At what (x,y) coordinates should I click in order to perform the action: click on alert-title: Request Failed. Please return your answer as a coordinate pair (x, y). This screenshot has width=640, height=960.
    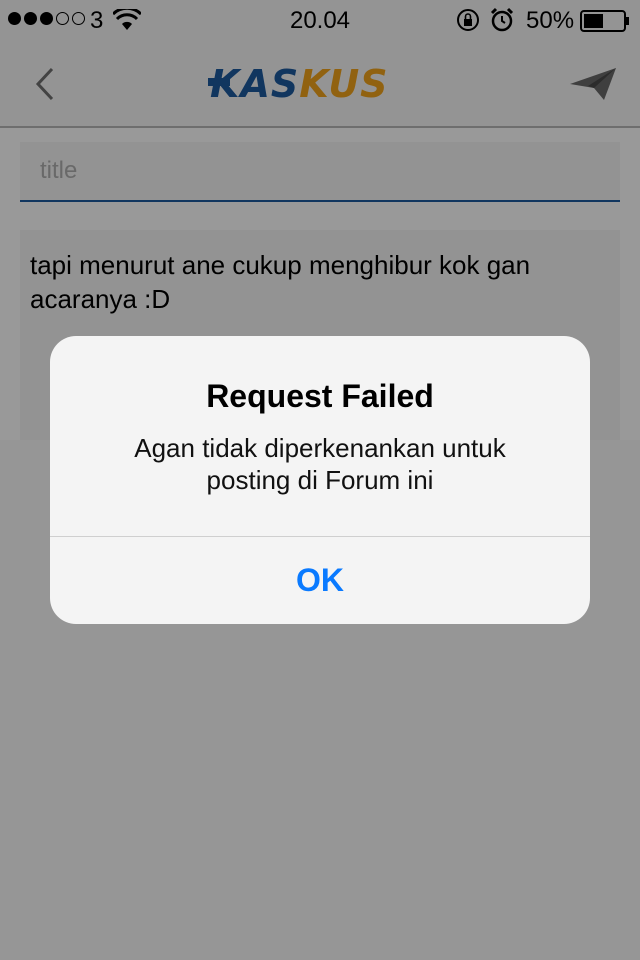
    Looking at the image, I should click on (320, 396).